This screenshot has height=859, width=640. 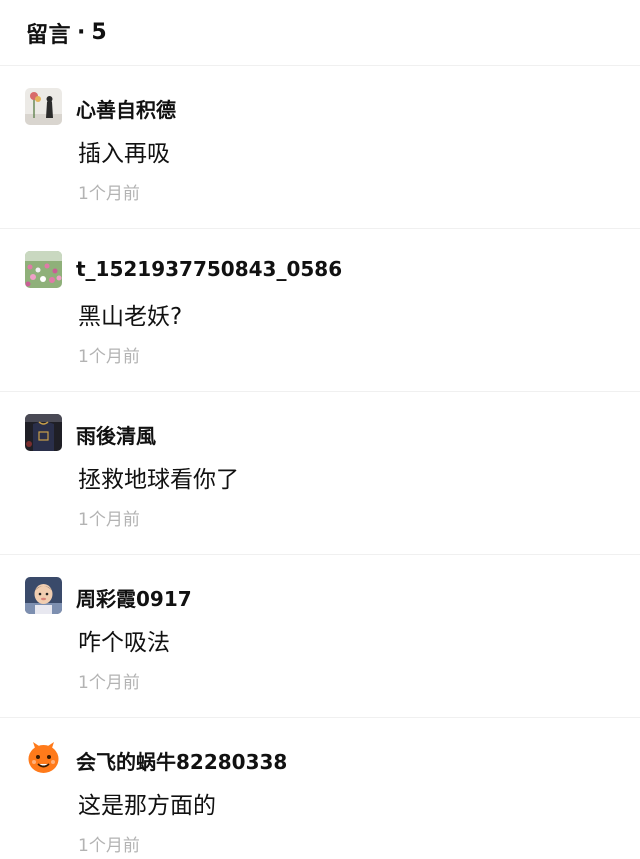 I want to click on comments-count: 5, so click(x=99, y=32).